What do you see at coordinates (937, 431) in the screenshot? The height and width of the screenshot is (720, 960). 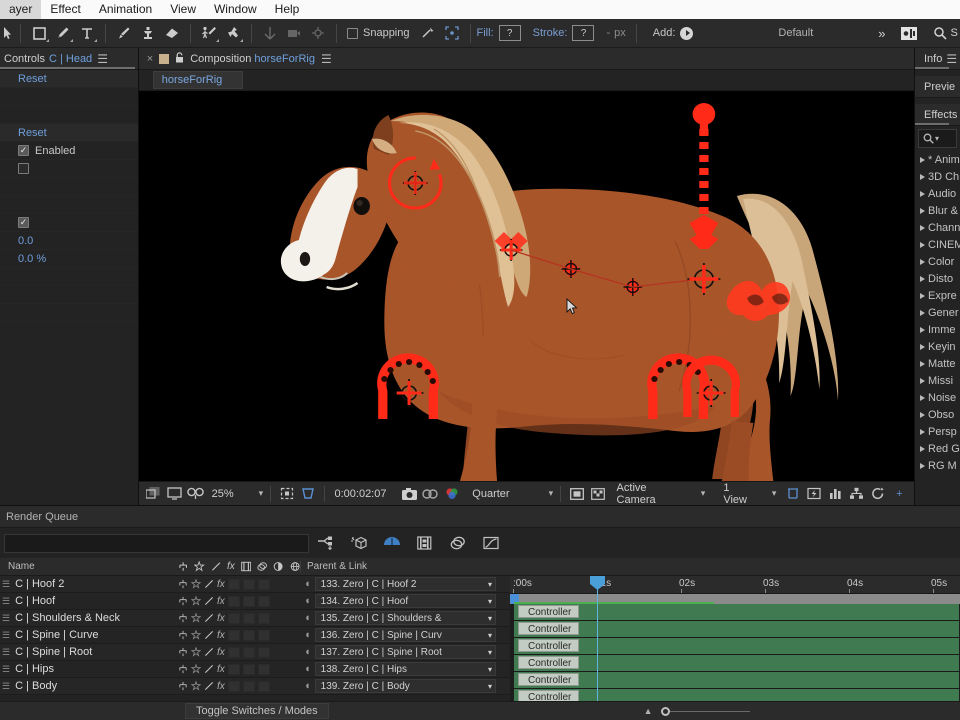 I see `effect-category: Persp` at bounding box center [937, 431].